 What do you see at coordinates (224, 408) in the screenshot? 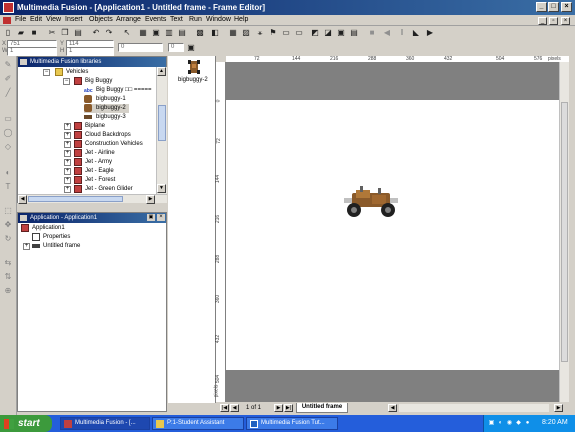
I see `first-frame-icon: |◀` at bounding box center [224, 408].